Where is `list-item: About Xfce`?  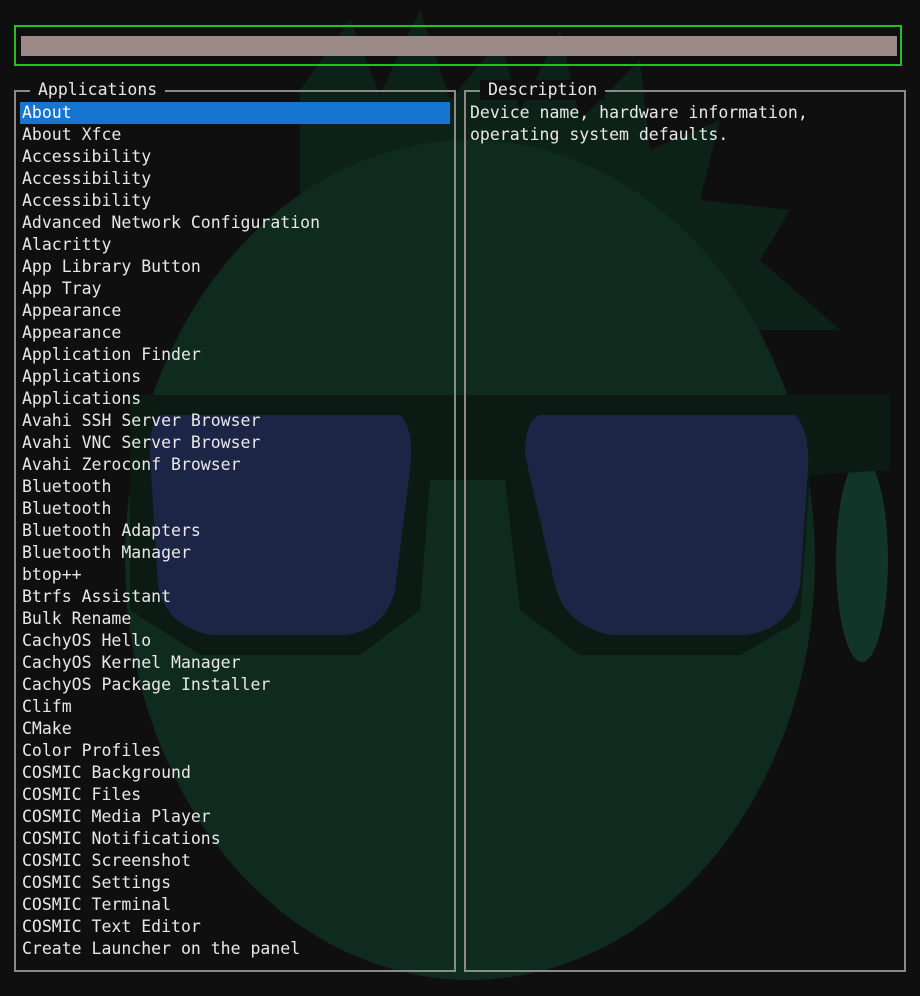 list-item: About Xfce is located at coordinates (235, 135).